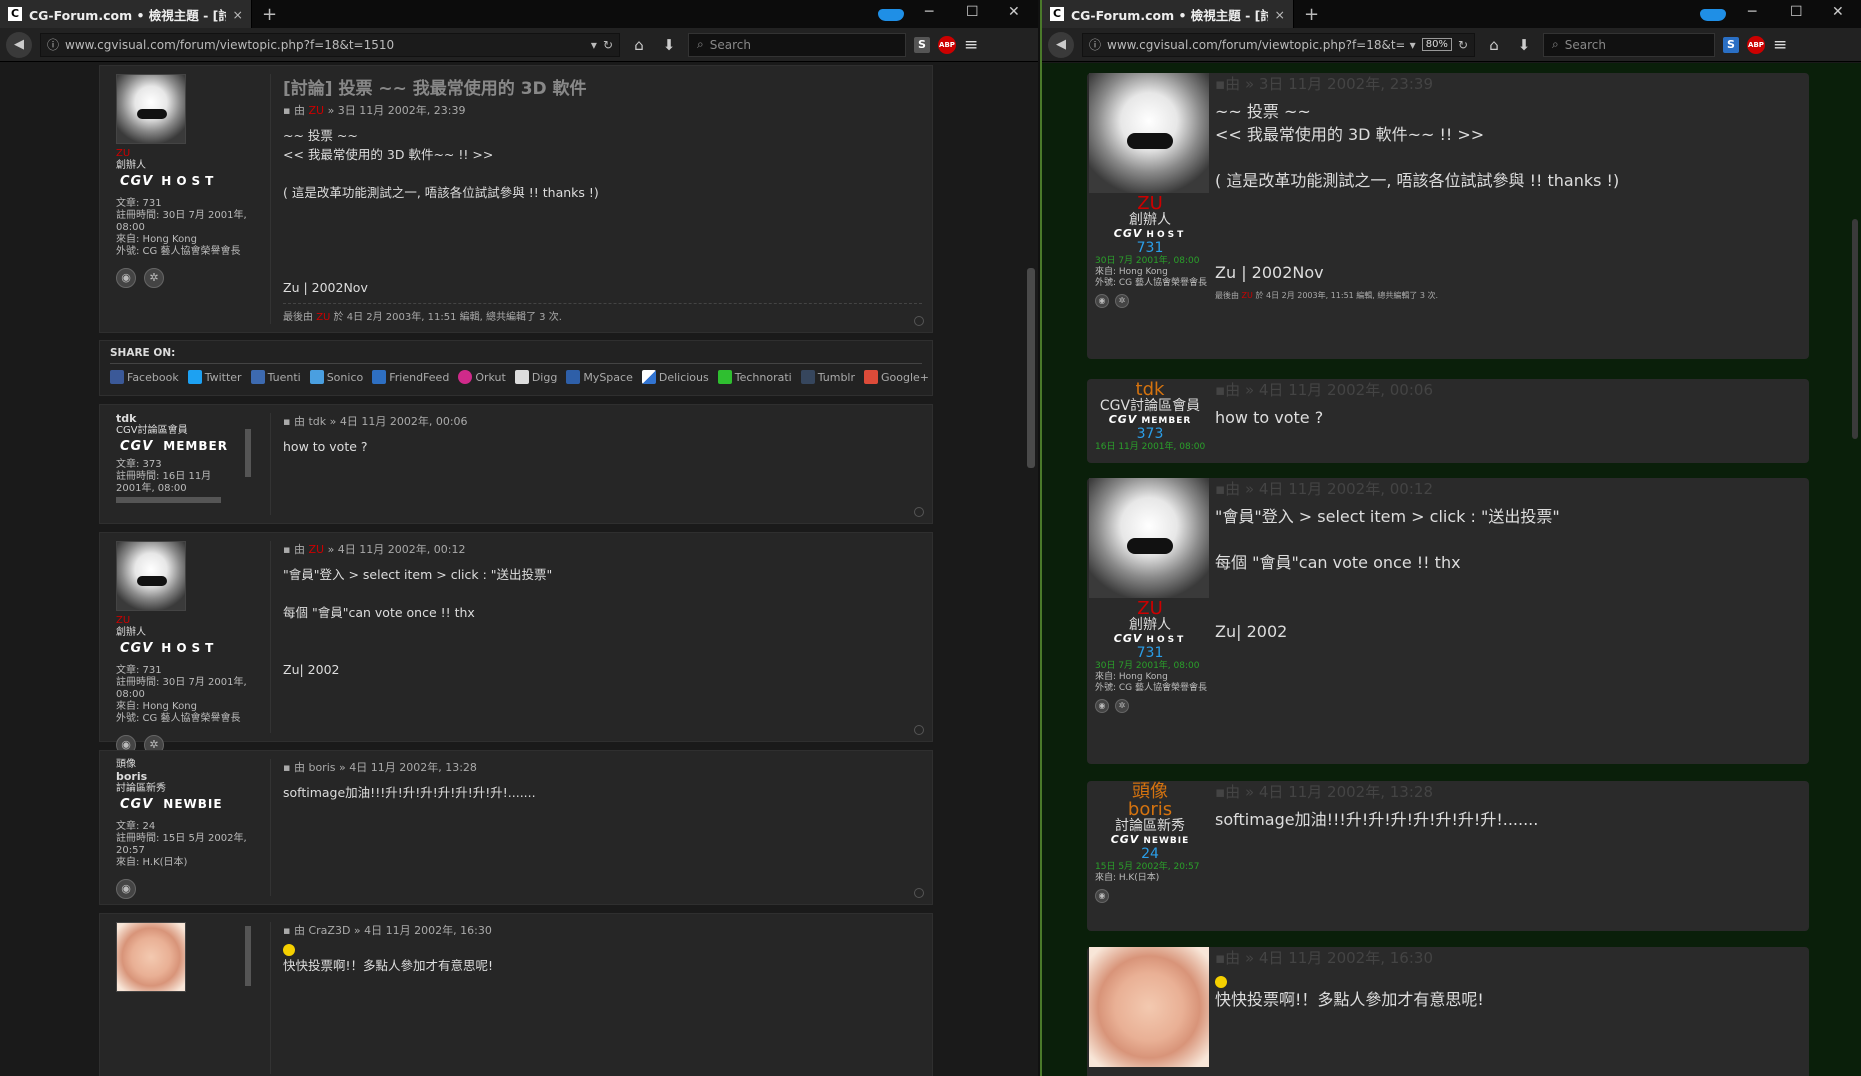 This screenshot has height=1076, width=1861. What do you see at coordinates (287, 110) in the screenshot?
I see `post-icon: ▪` at bounding box center [287, 110].